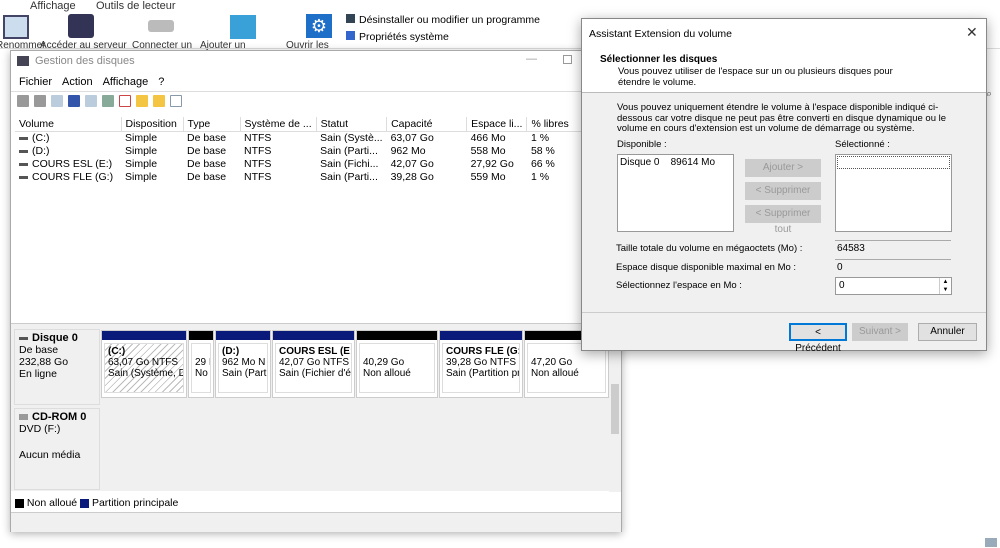  Describe the element at coordinates (108, 101) in the screenshot. I see `connect-icon` at that location.